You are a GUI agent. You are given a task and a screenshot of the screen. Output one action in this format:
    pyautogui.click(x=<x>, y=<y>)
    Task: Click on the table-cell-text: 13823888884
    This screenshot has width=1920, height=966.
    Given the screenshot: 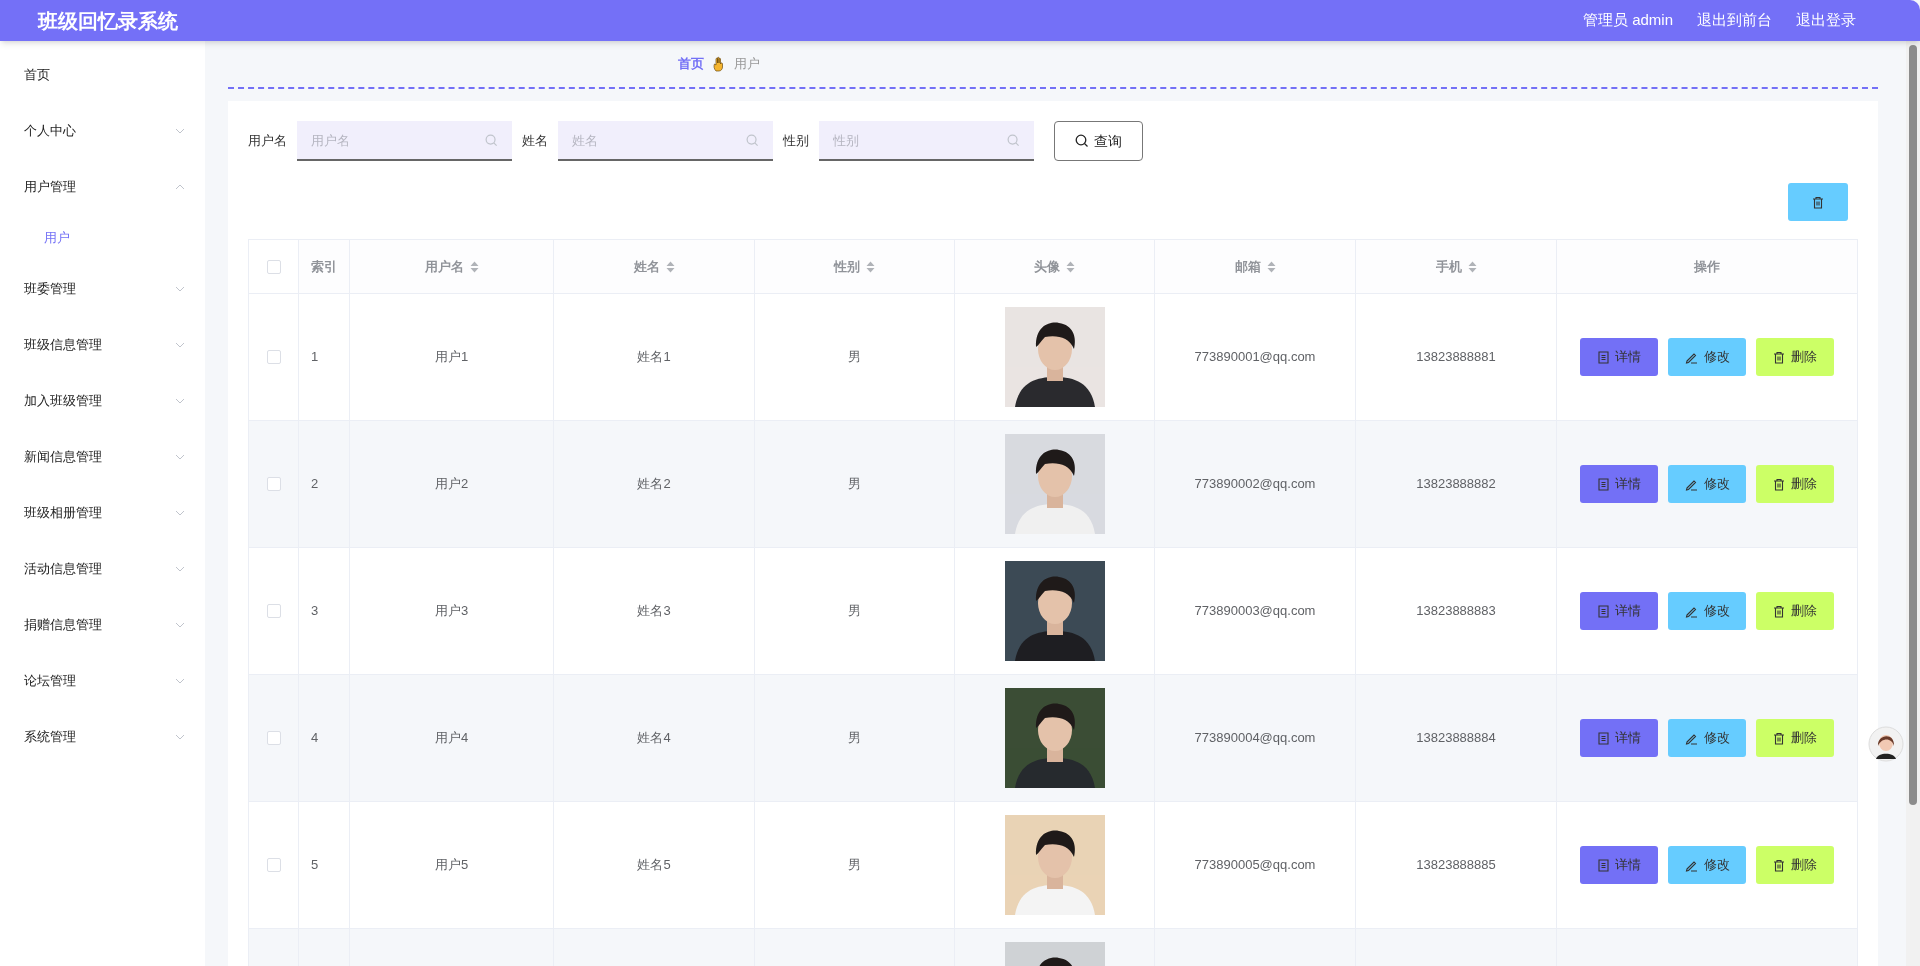 What is the action you would take?
    pyautogui.click(x=1456, y=738)
    